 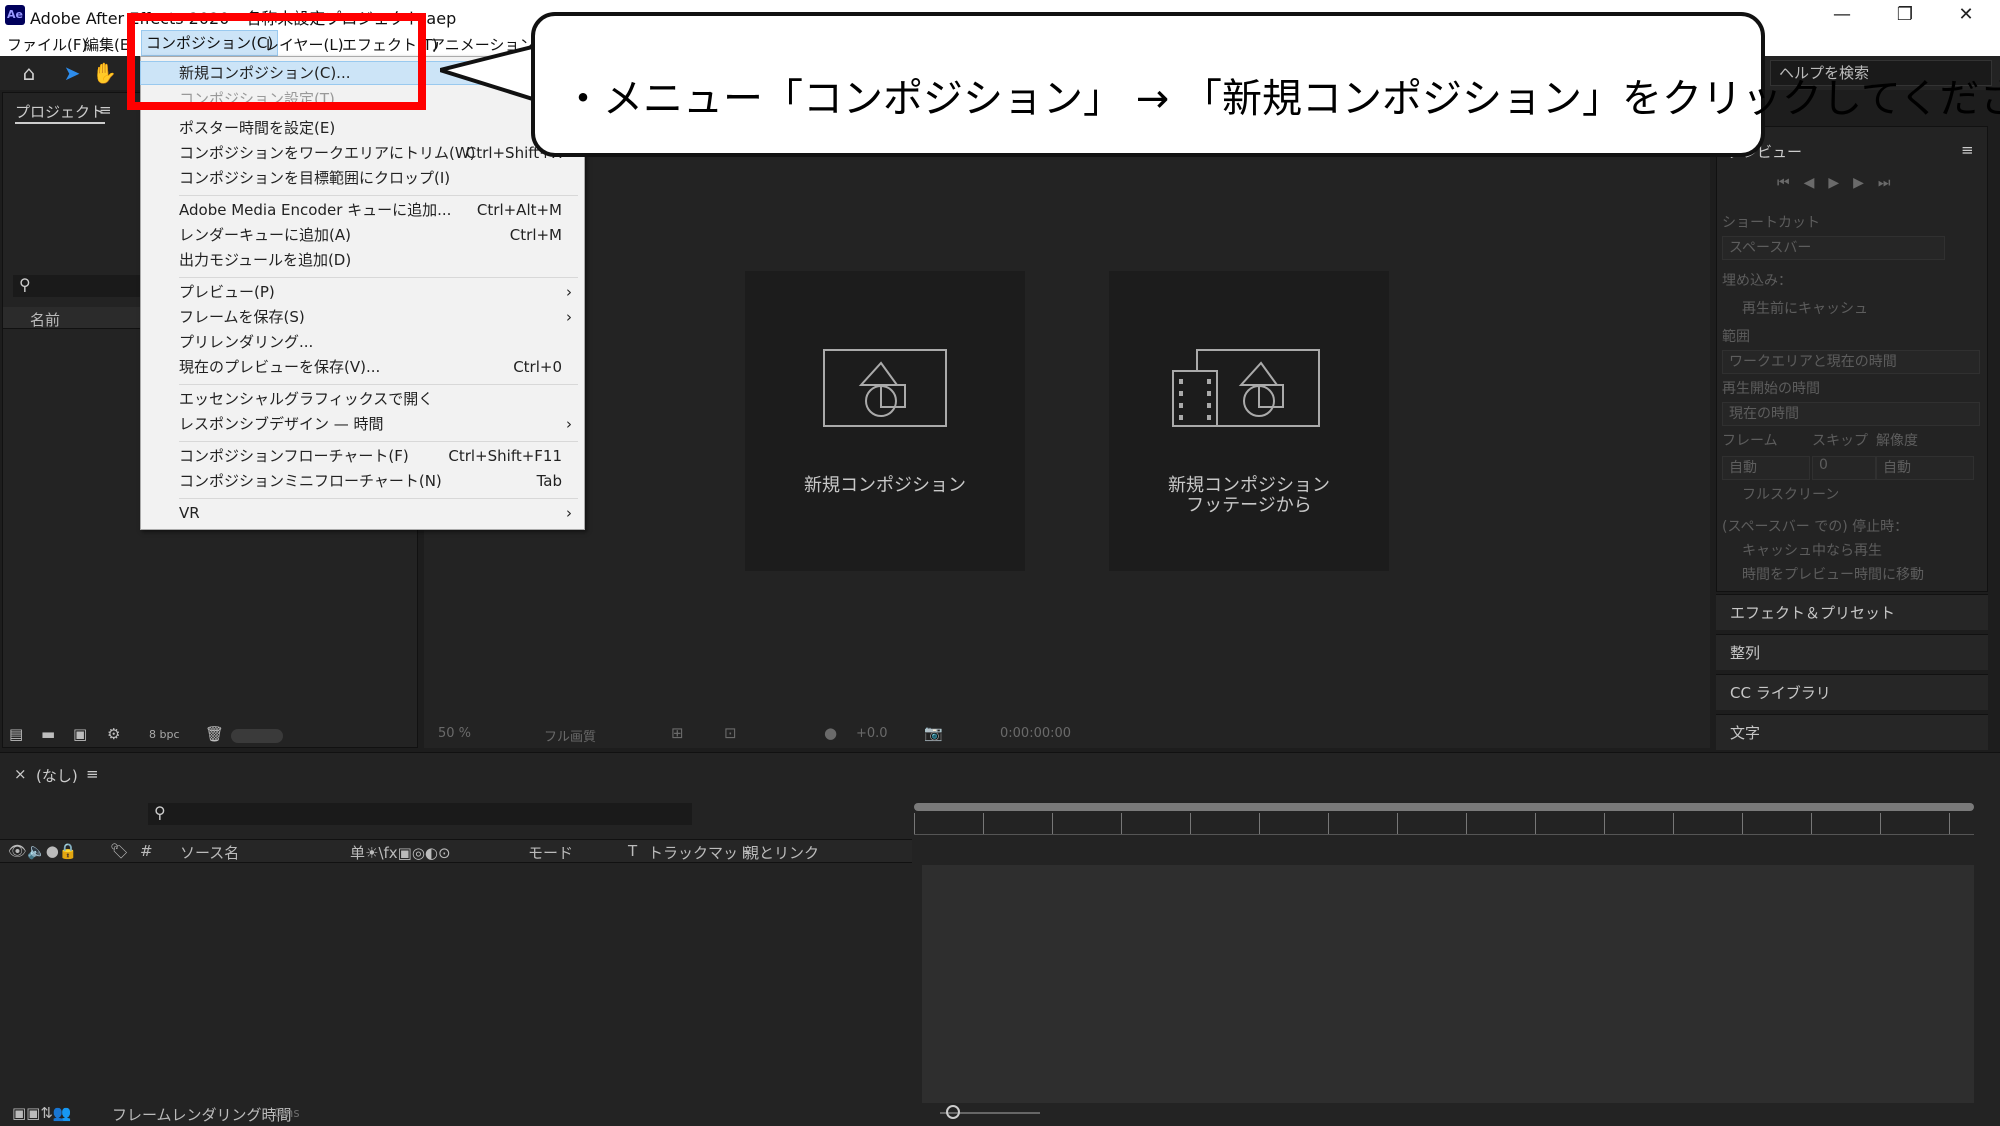 I want to click on menu-composition-flowchart: コンポジションフローチャート(F) Ctrl+Shift+F11, so click(x=362, y=456).